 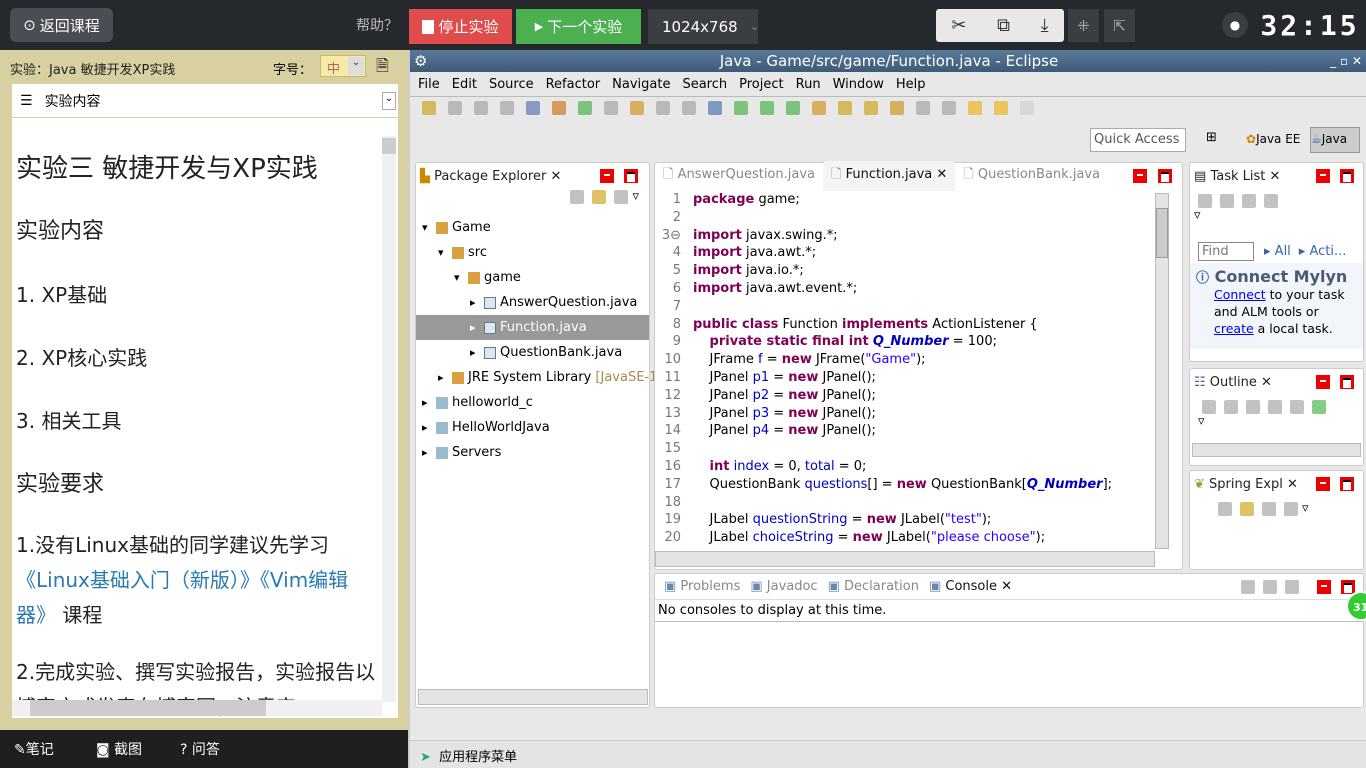 What do you see at coordinates (1271, 200) in the screenshot?
I see `sync-icon` at bounding box center [1271, 200].